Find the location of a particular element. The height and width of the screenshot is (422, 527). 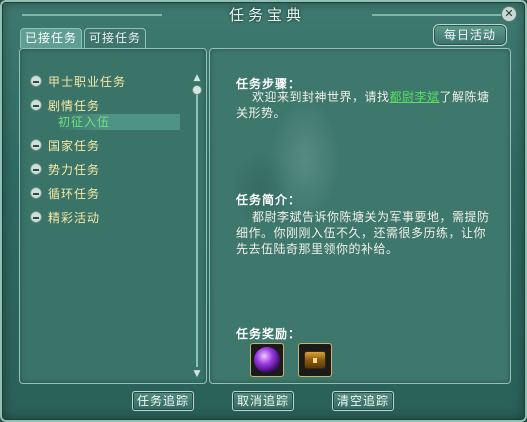

category-profession-quests: 甲士职业任务 is located at coordinates (110, 81).